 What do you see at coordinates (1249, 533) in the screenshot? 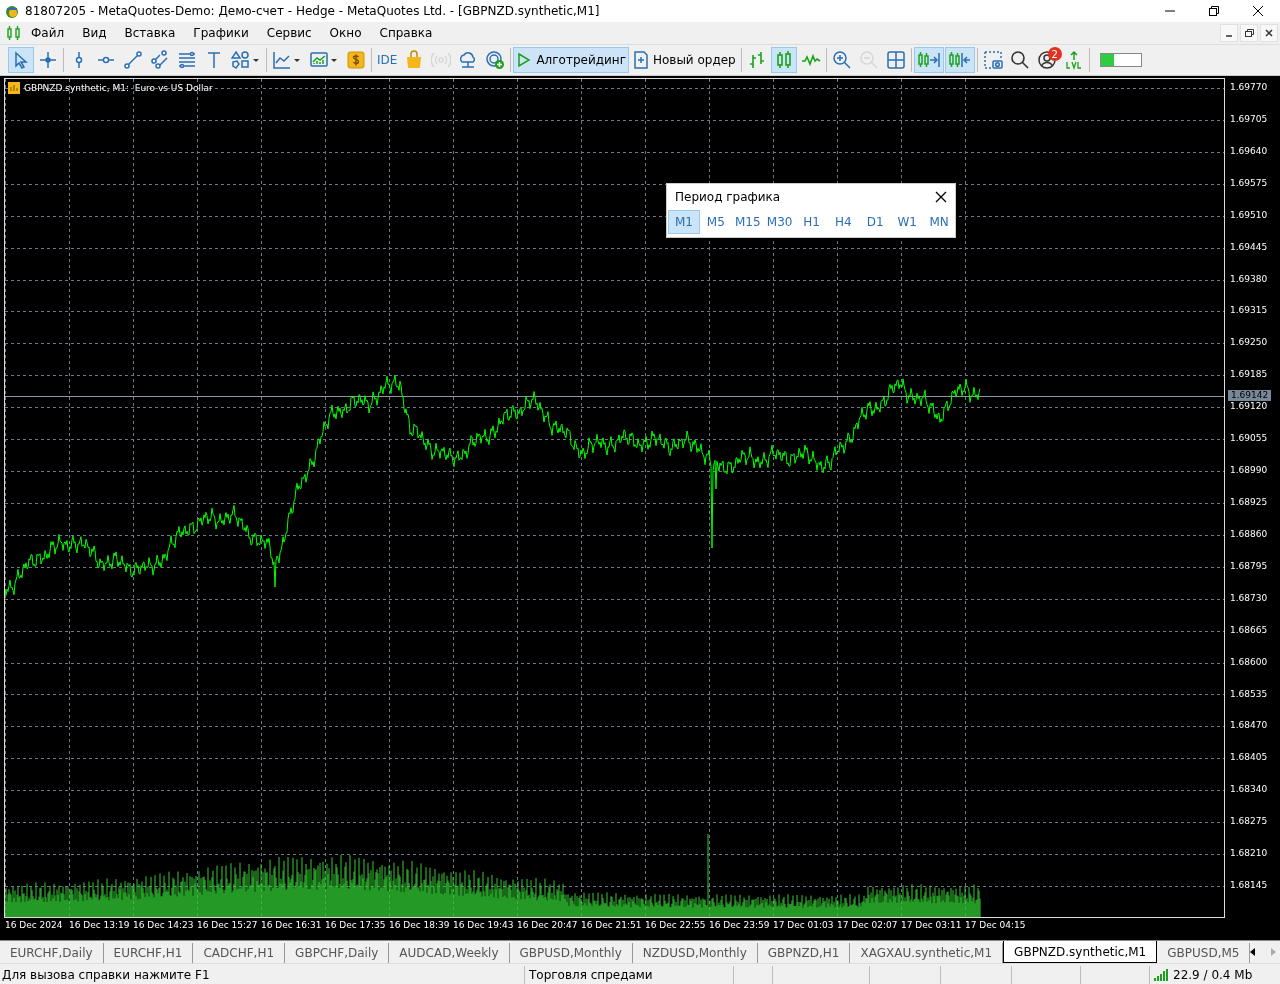
I see `price-label: 1.68860` at bounding box center [1249, 533].